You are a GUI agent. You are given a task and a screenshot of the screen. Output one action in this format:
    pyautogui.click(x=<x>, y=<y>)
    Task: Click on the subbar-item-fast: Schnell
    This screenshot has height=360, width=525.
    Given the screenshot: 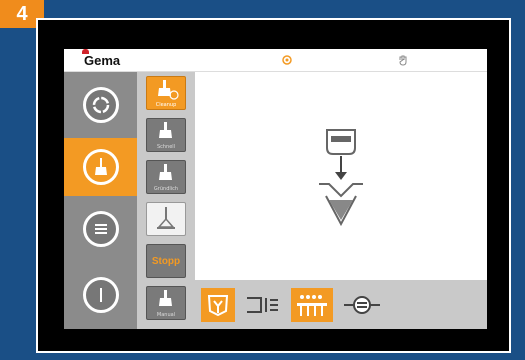 What is the action you would take?
    pyautogui.click(x=166, y=135)
    